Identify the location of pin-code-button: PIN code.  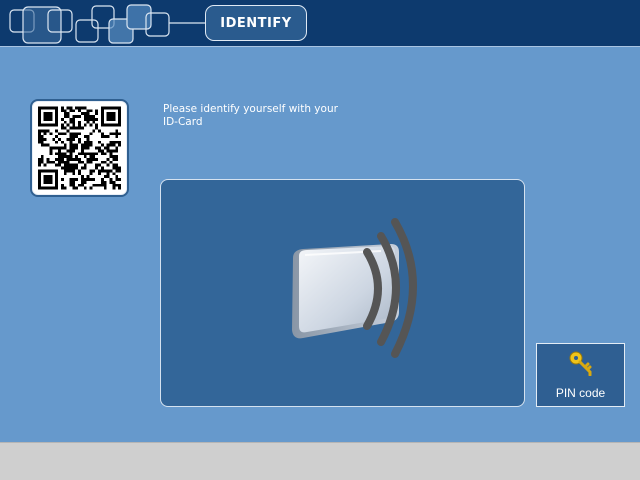
(580, 375).